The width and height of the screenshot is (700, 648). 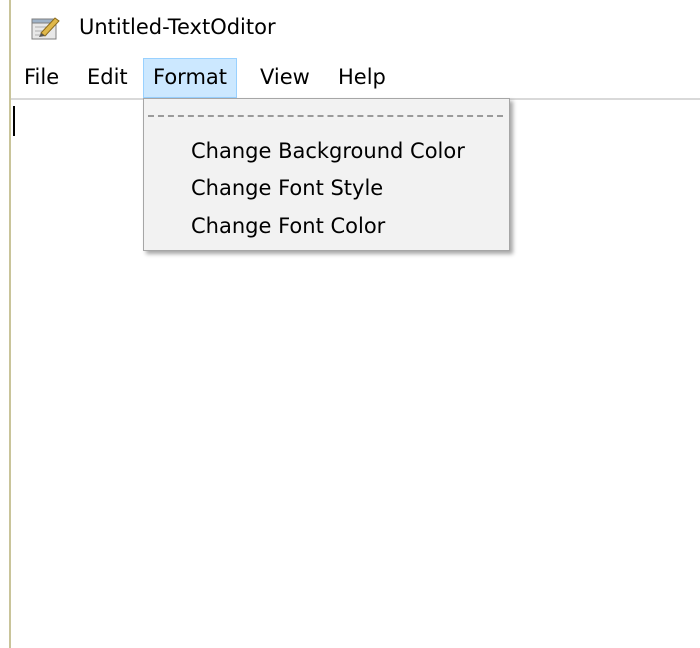 What do you see at coordinates (4, 324) in the screenshot?
I see `window-left-margin` at bounding box center [4, 324].